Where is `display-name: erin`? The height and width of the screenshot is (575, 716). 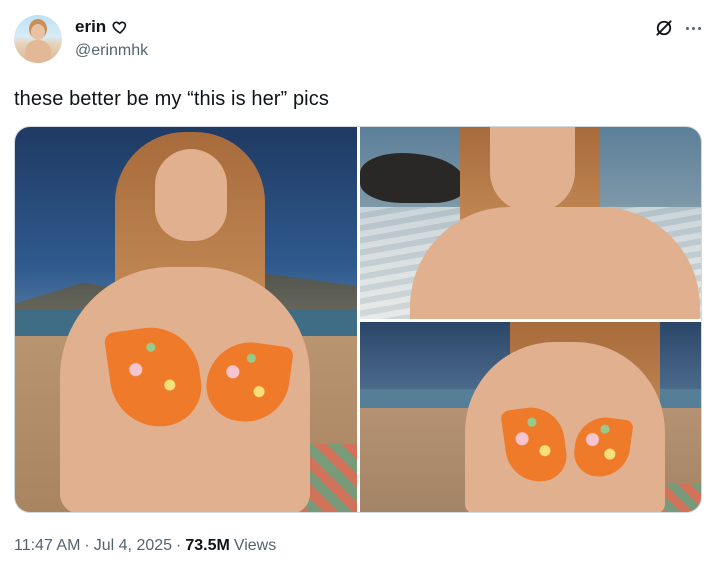 display-name: erin is located at coordinates (90, 27).